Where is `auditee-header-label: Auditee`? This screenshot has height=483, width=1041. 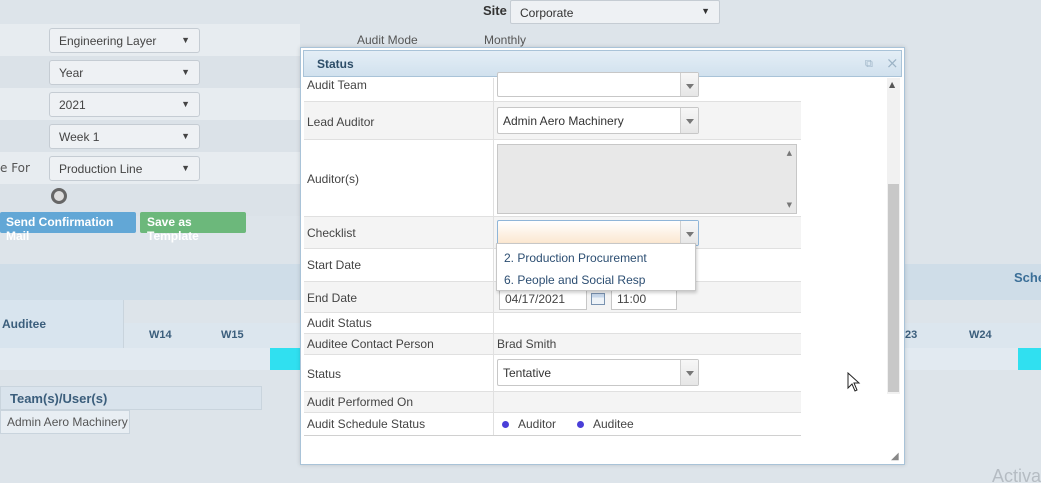
auditee-header-label: Auditee is located at coordinates (24, 324).